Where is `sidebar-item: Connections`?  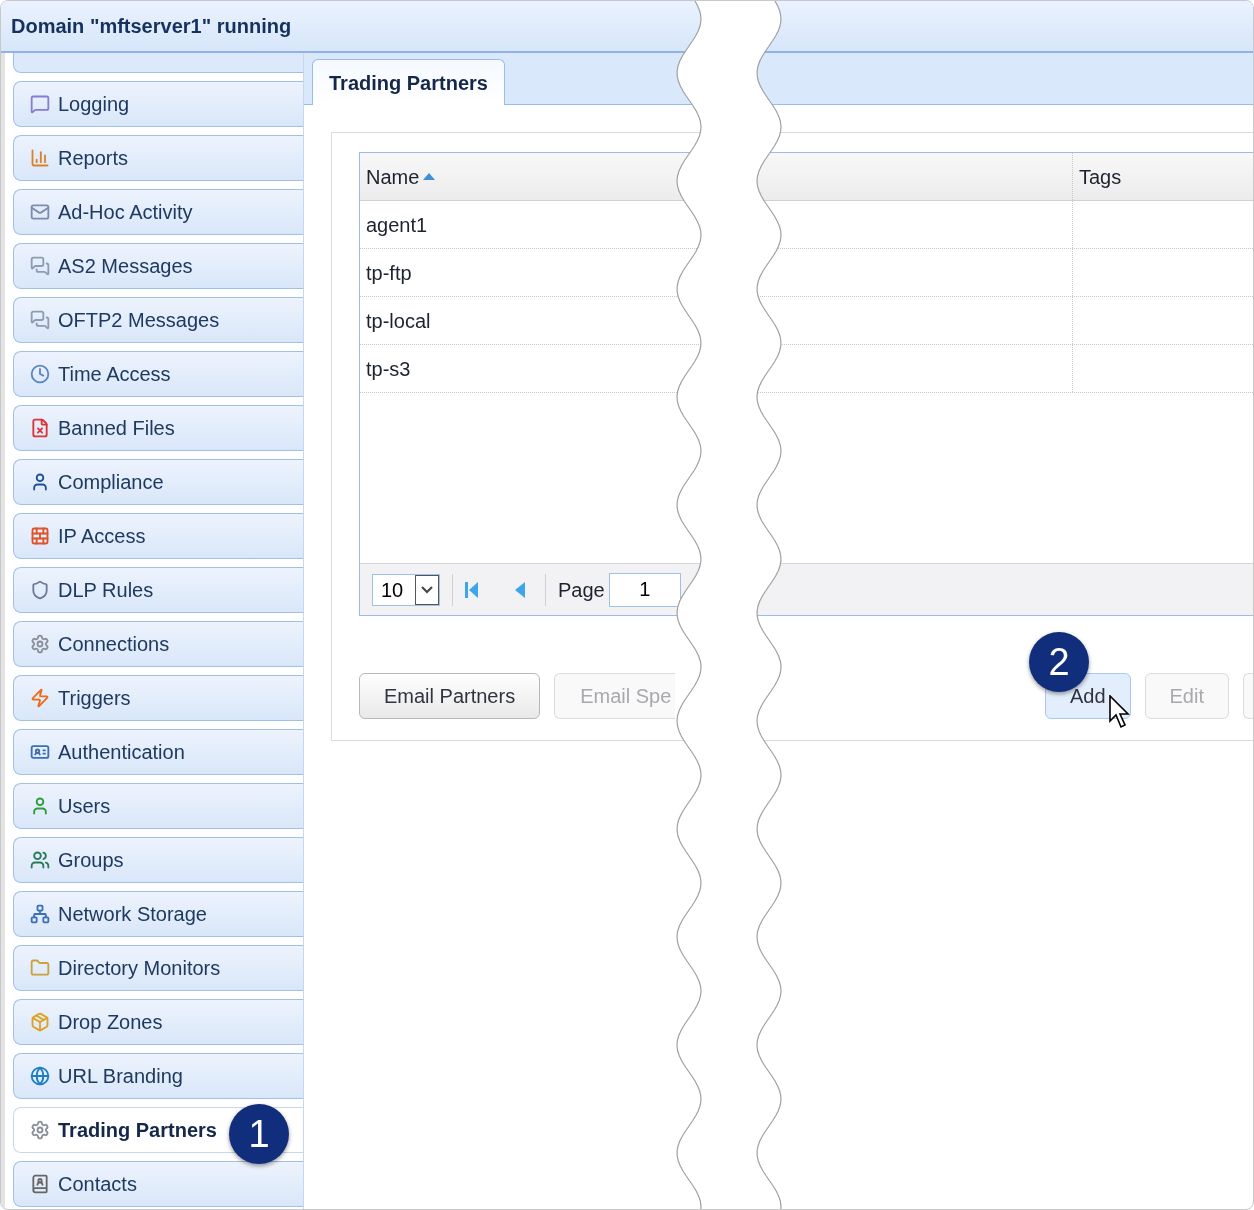 sidebar-item: Connections is located at coordinates (158, 644).